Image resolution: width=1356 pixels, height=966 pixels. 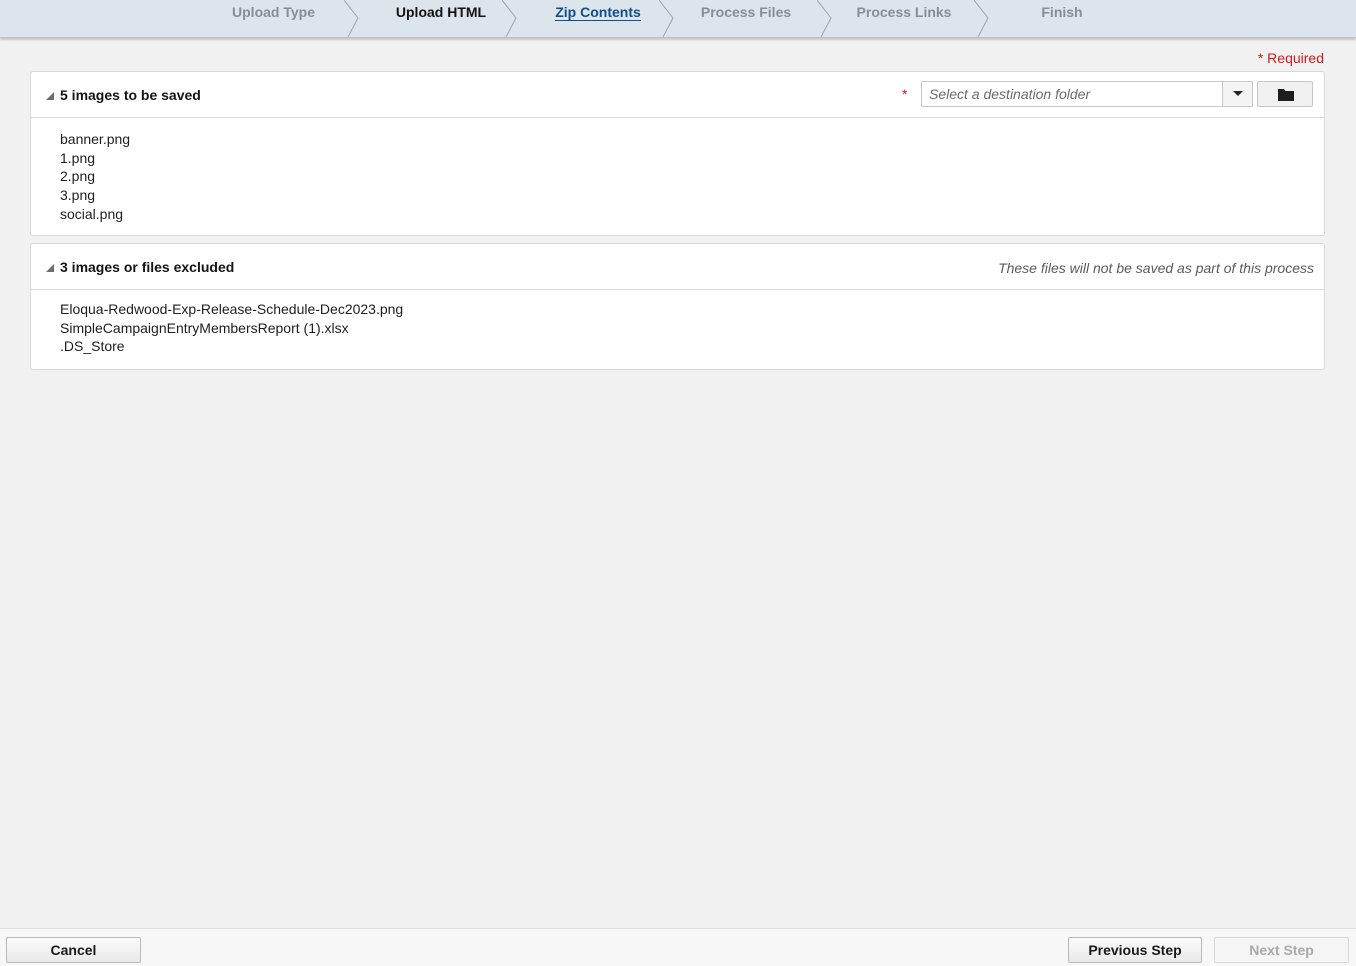 What do you see at coordinates (1290, 58) in the screenshot?
I see `required-note: * Required` at bounding box center [1290, 58].